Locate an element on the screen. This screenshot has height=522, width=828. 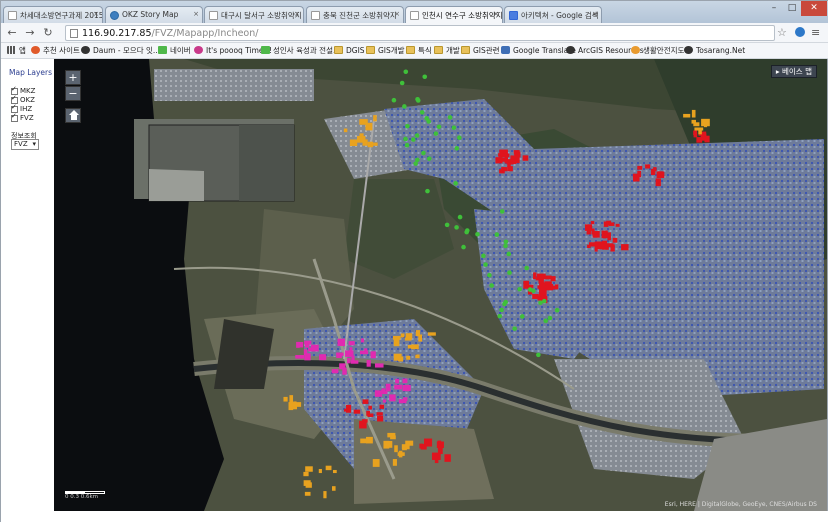
bookmark-item: 네이버 is located at coordinates (174, 51).